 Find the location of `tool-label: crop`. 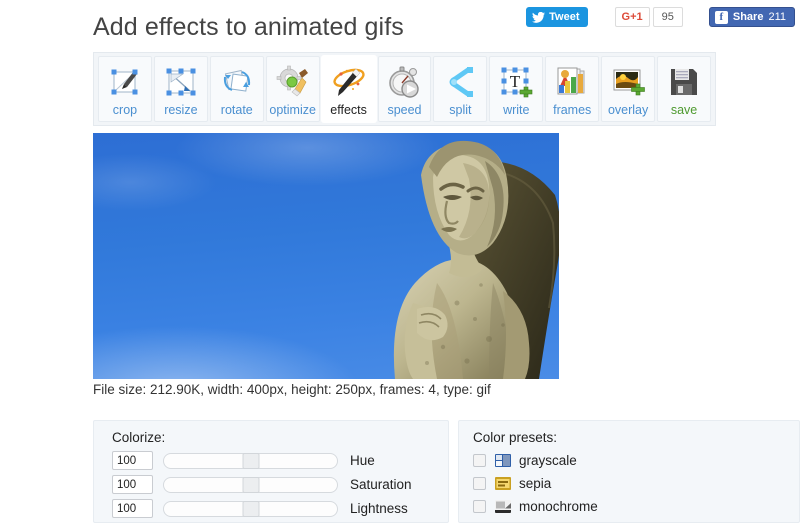

tool-label: crop is located at coordinates (125, 110).